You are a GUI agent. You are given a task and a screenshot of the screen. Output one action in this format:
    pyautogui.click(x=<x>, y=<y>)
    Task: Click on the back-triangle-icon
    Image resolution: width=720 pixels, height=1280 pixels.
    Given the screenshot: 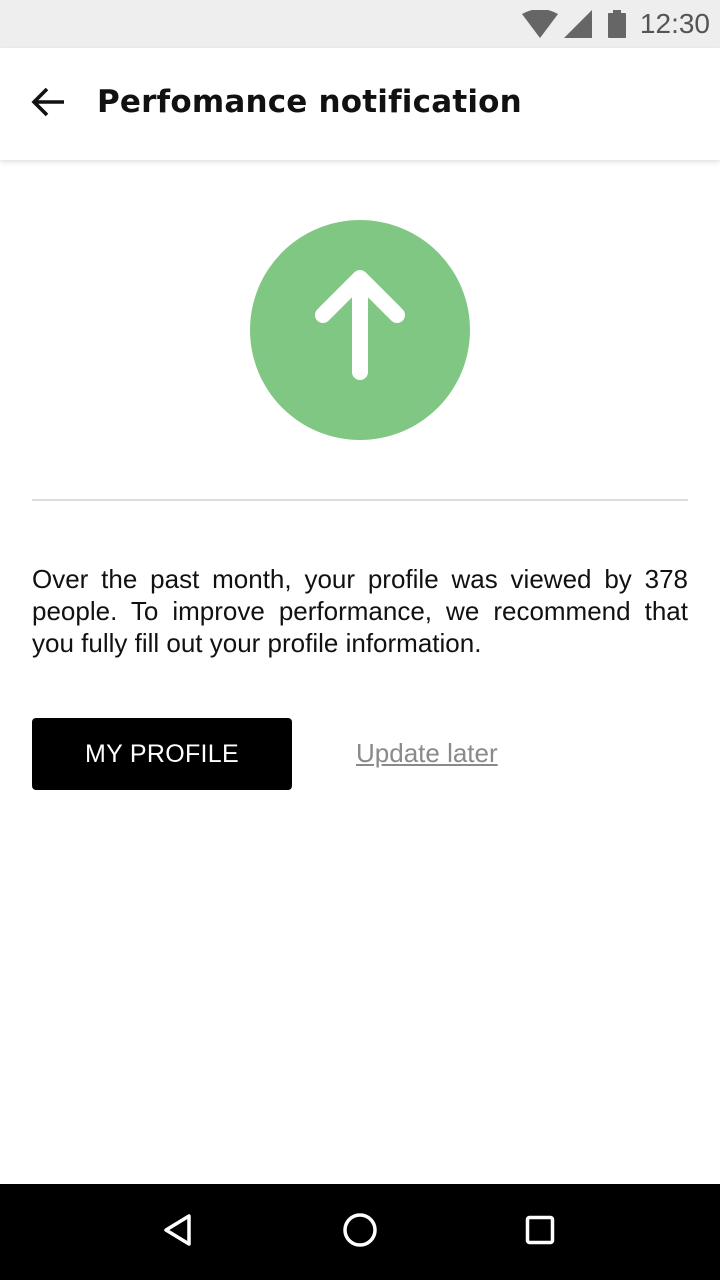 What is the action you would take?
    pyautogui.click(x=178, y=1232)
    